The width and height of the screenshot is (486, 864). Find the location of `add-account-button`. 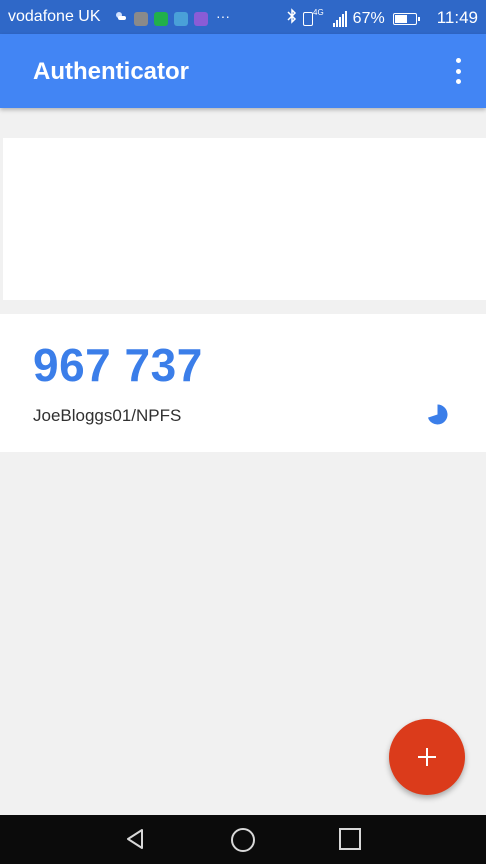

add-account-button is located at coordinates (427, 757).